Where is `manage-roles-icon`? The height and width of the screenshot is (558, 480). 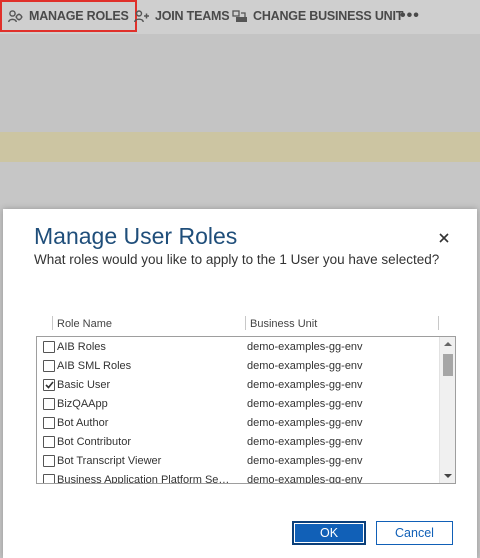
manage-roles-icon is located at coordinates (15, 15).